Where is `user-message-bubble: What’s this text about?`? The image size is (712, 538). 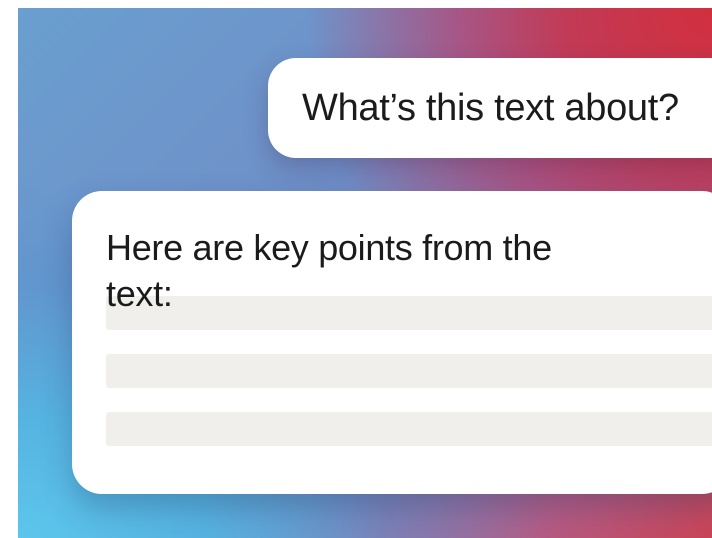
user-message-bubble: What’s this text about? is located at coordinates (490, 108).